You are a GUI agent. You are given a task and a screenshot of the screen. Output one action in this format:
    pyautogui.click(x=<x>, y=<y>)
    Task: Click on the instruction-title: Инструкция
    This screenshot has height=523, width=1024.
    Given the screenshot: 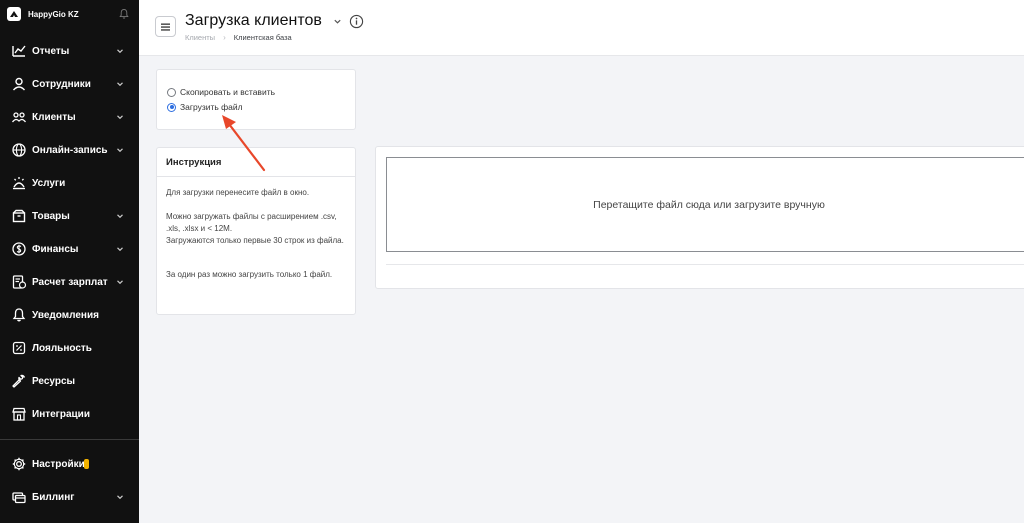 What is the action you would take?
    pyautogui.click(x=256, y=162)
    